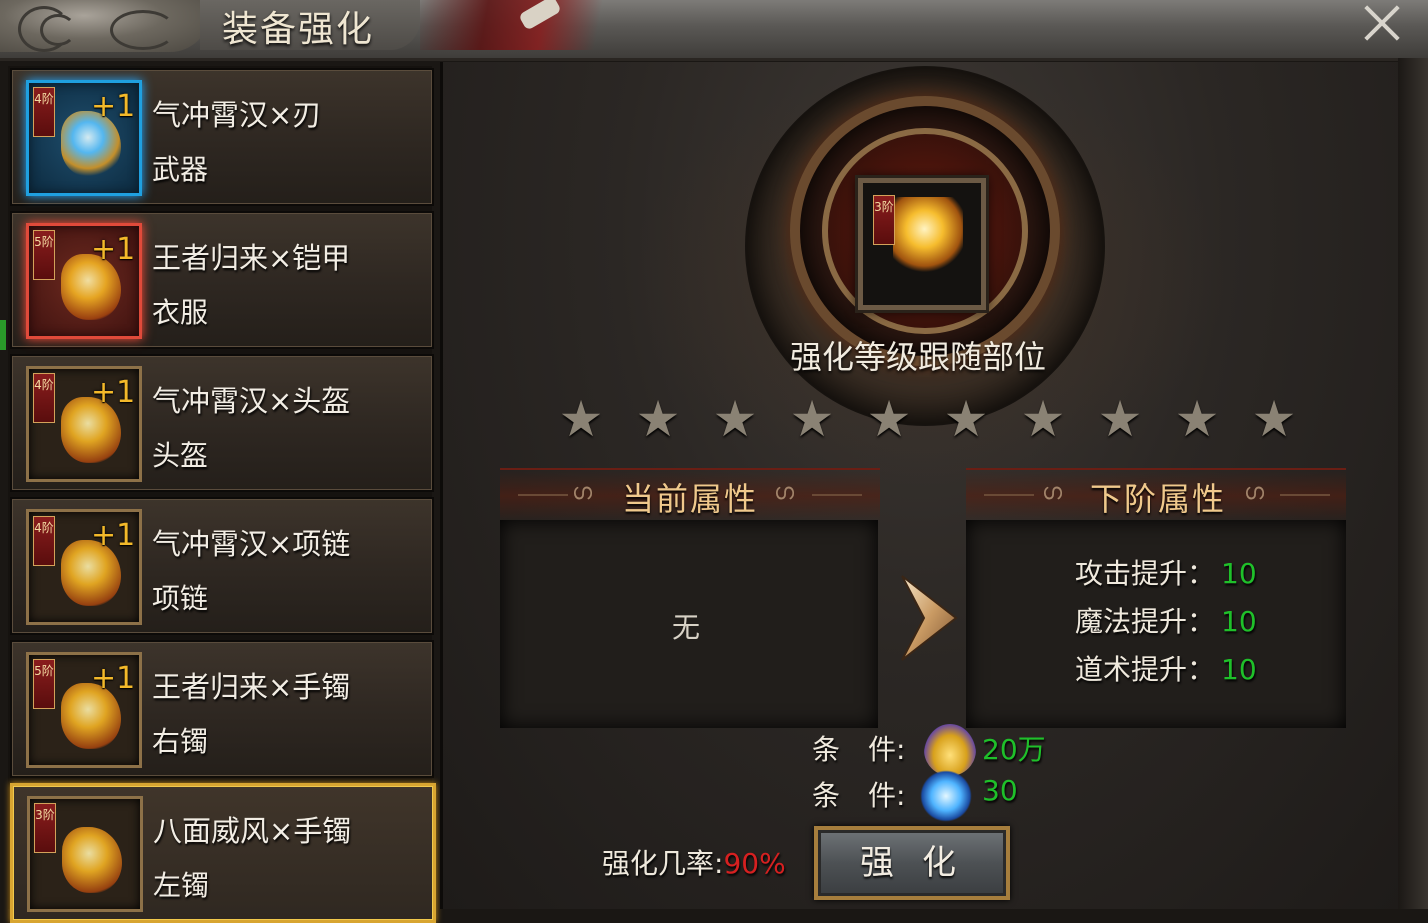 This screenshot has width=1428, height=923. What do you see at coordinates (223, 853) in the screenshot?
I see `equipment-slot-left-bracelet: 3阶 八面威风×手镯 左镯` at bounding box center [223, 853].